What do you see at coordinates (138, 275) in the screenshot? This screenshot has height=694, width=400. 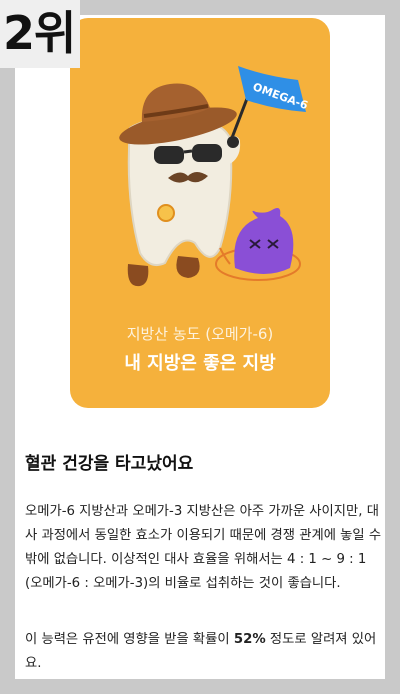 I see `left-boot` at bounding box center [138, 275].